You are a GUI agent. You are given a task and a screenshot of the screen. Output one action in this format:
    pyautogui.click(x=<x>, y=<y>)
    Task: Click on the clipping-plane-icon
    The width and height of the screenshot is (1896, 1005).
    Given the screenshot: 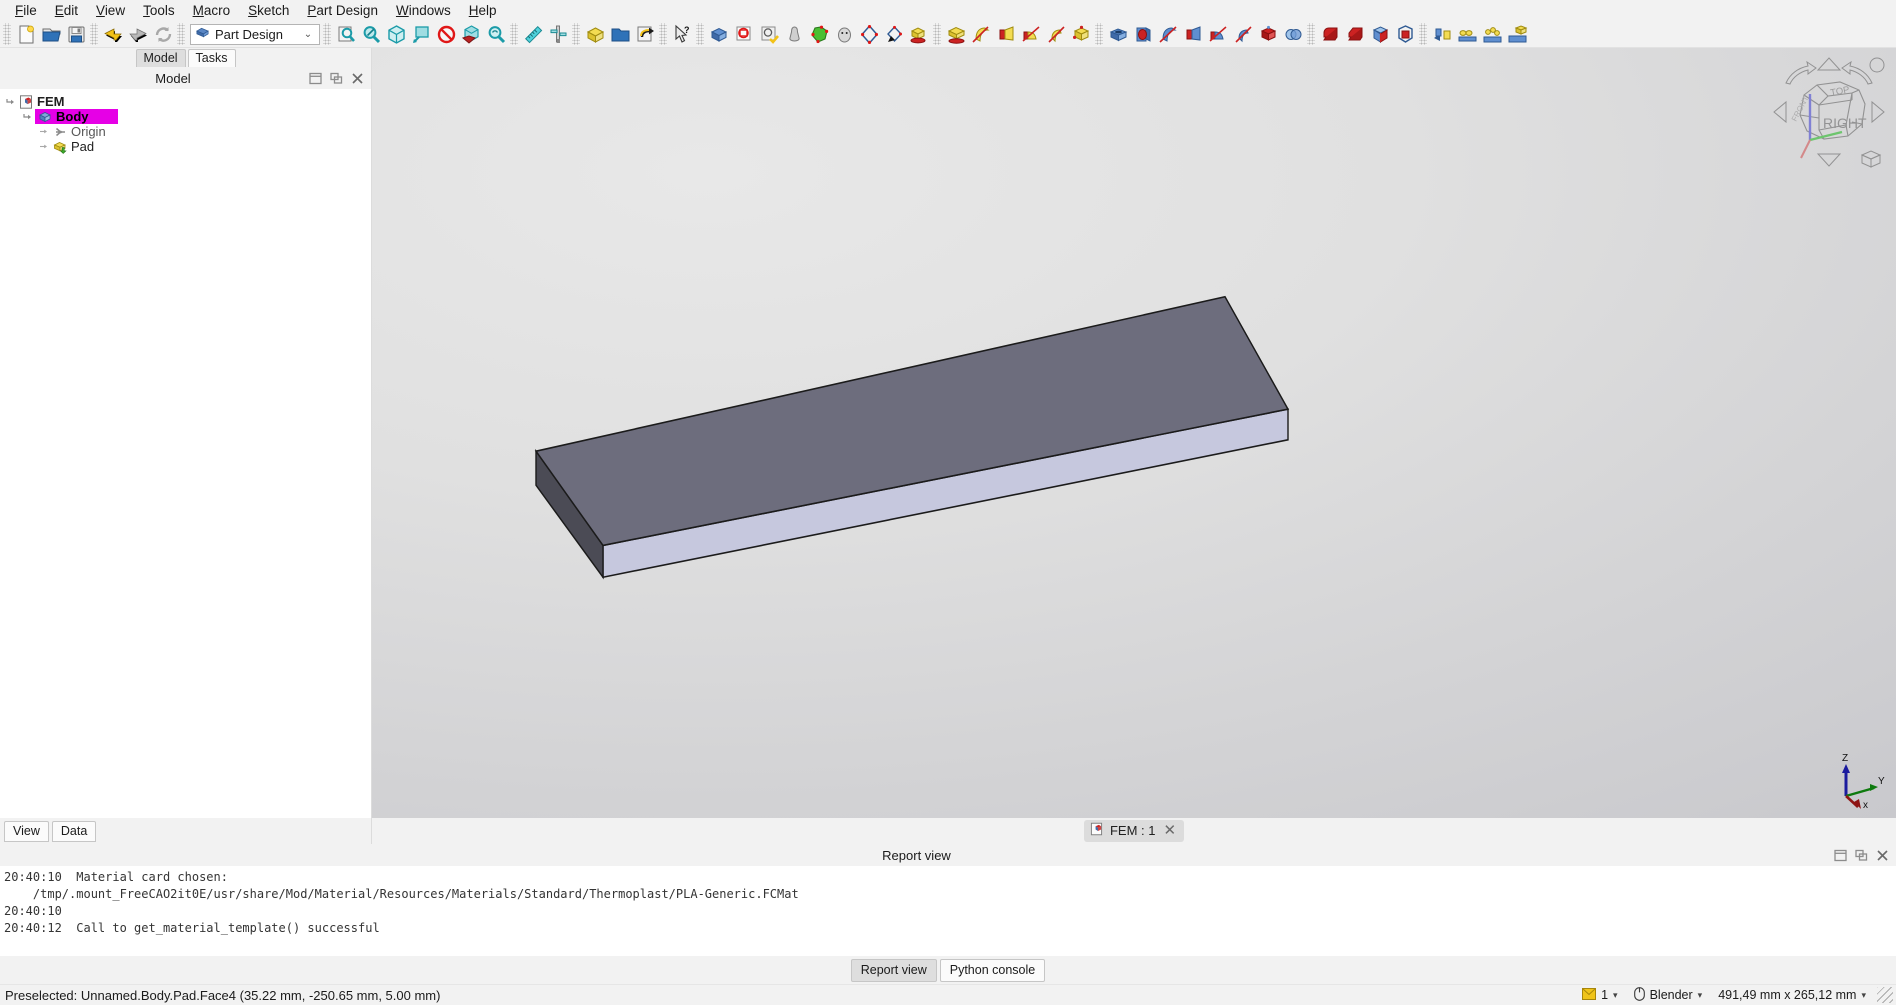 What is the action you would take?
    pyautogui.click(x=446, y=34)
    